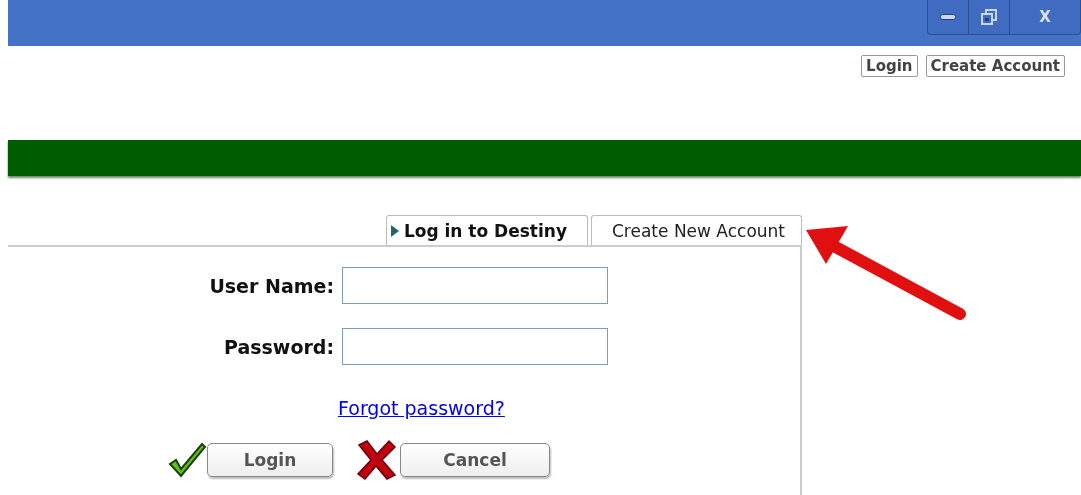 The image size is (1081, 495). What do you see at coordinates (270, 460) in the screenshot?
I see `login-button: Login` at bounding box center [270, 460].